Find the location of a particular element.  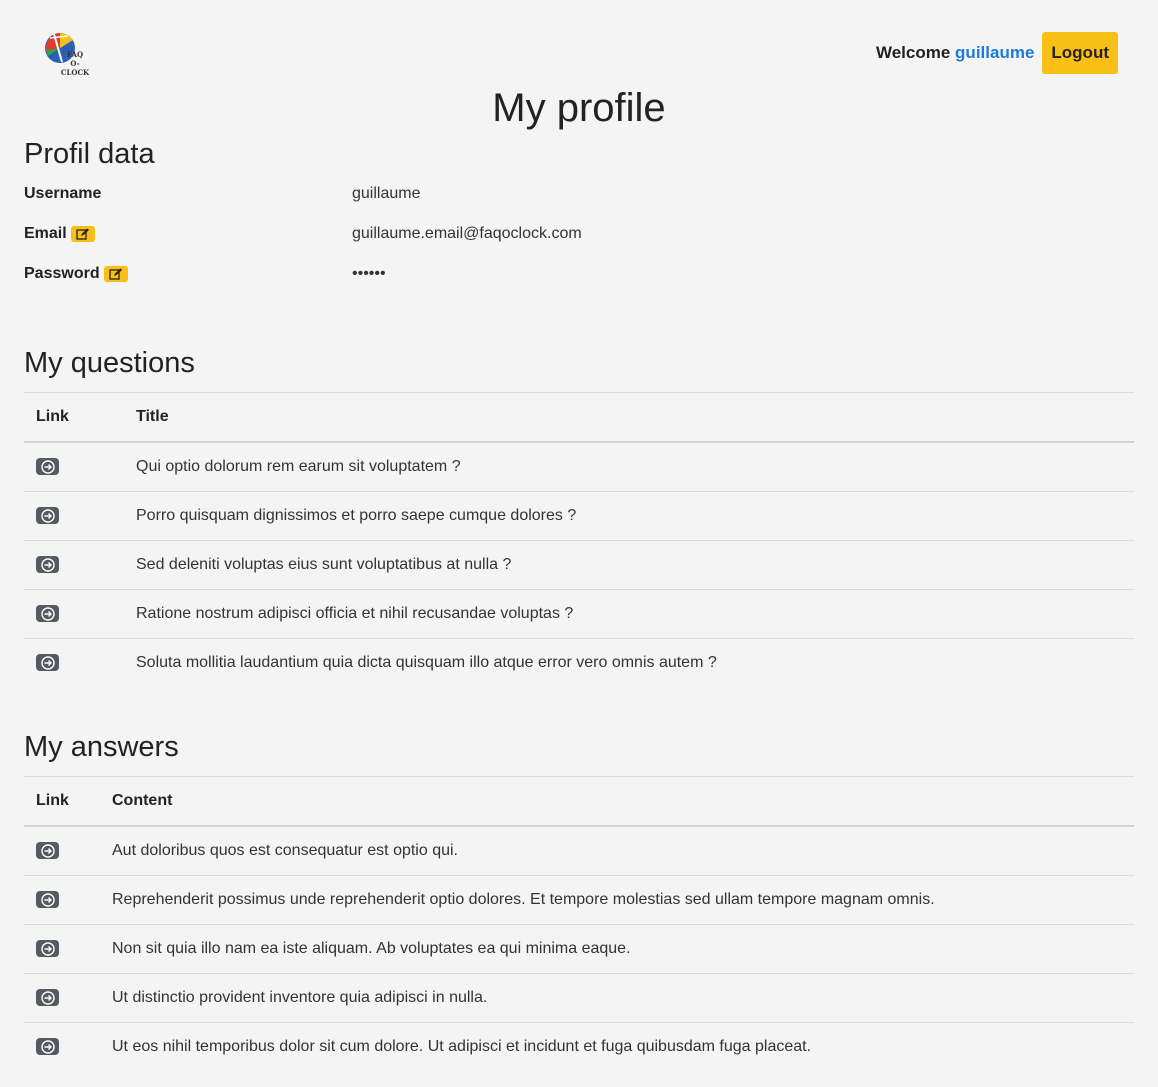

welcome-text: Welcome guillaume is located at coordinates (955, 53).